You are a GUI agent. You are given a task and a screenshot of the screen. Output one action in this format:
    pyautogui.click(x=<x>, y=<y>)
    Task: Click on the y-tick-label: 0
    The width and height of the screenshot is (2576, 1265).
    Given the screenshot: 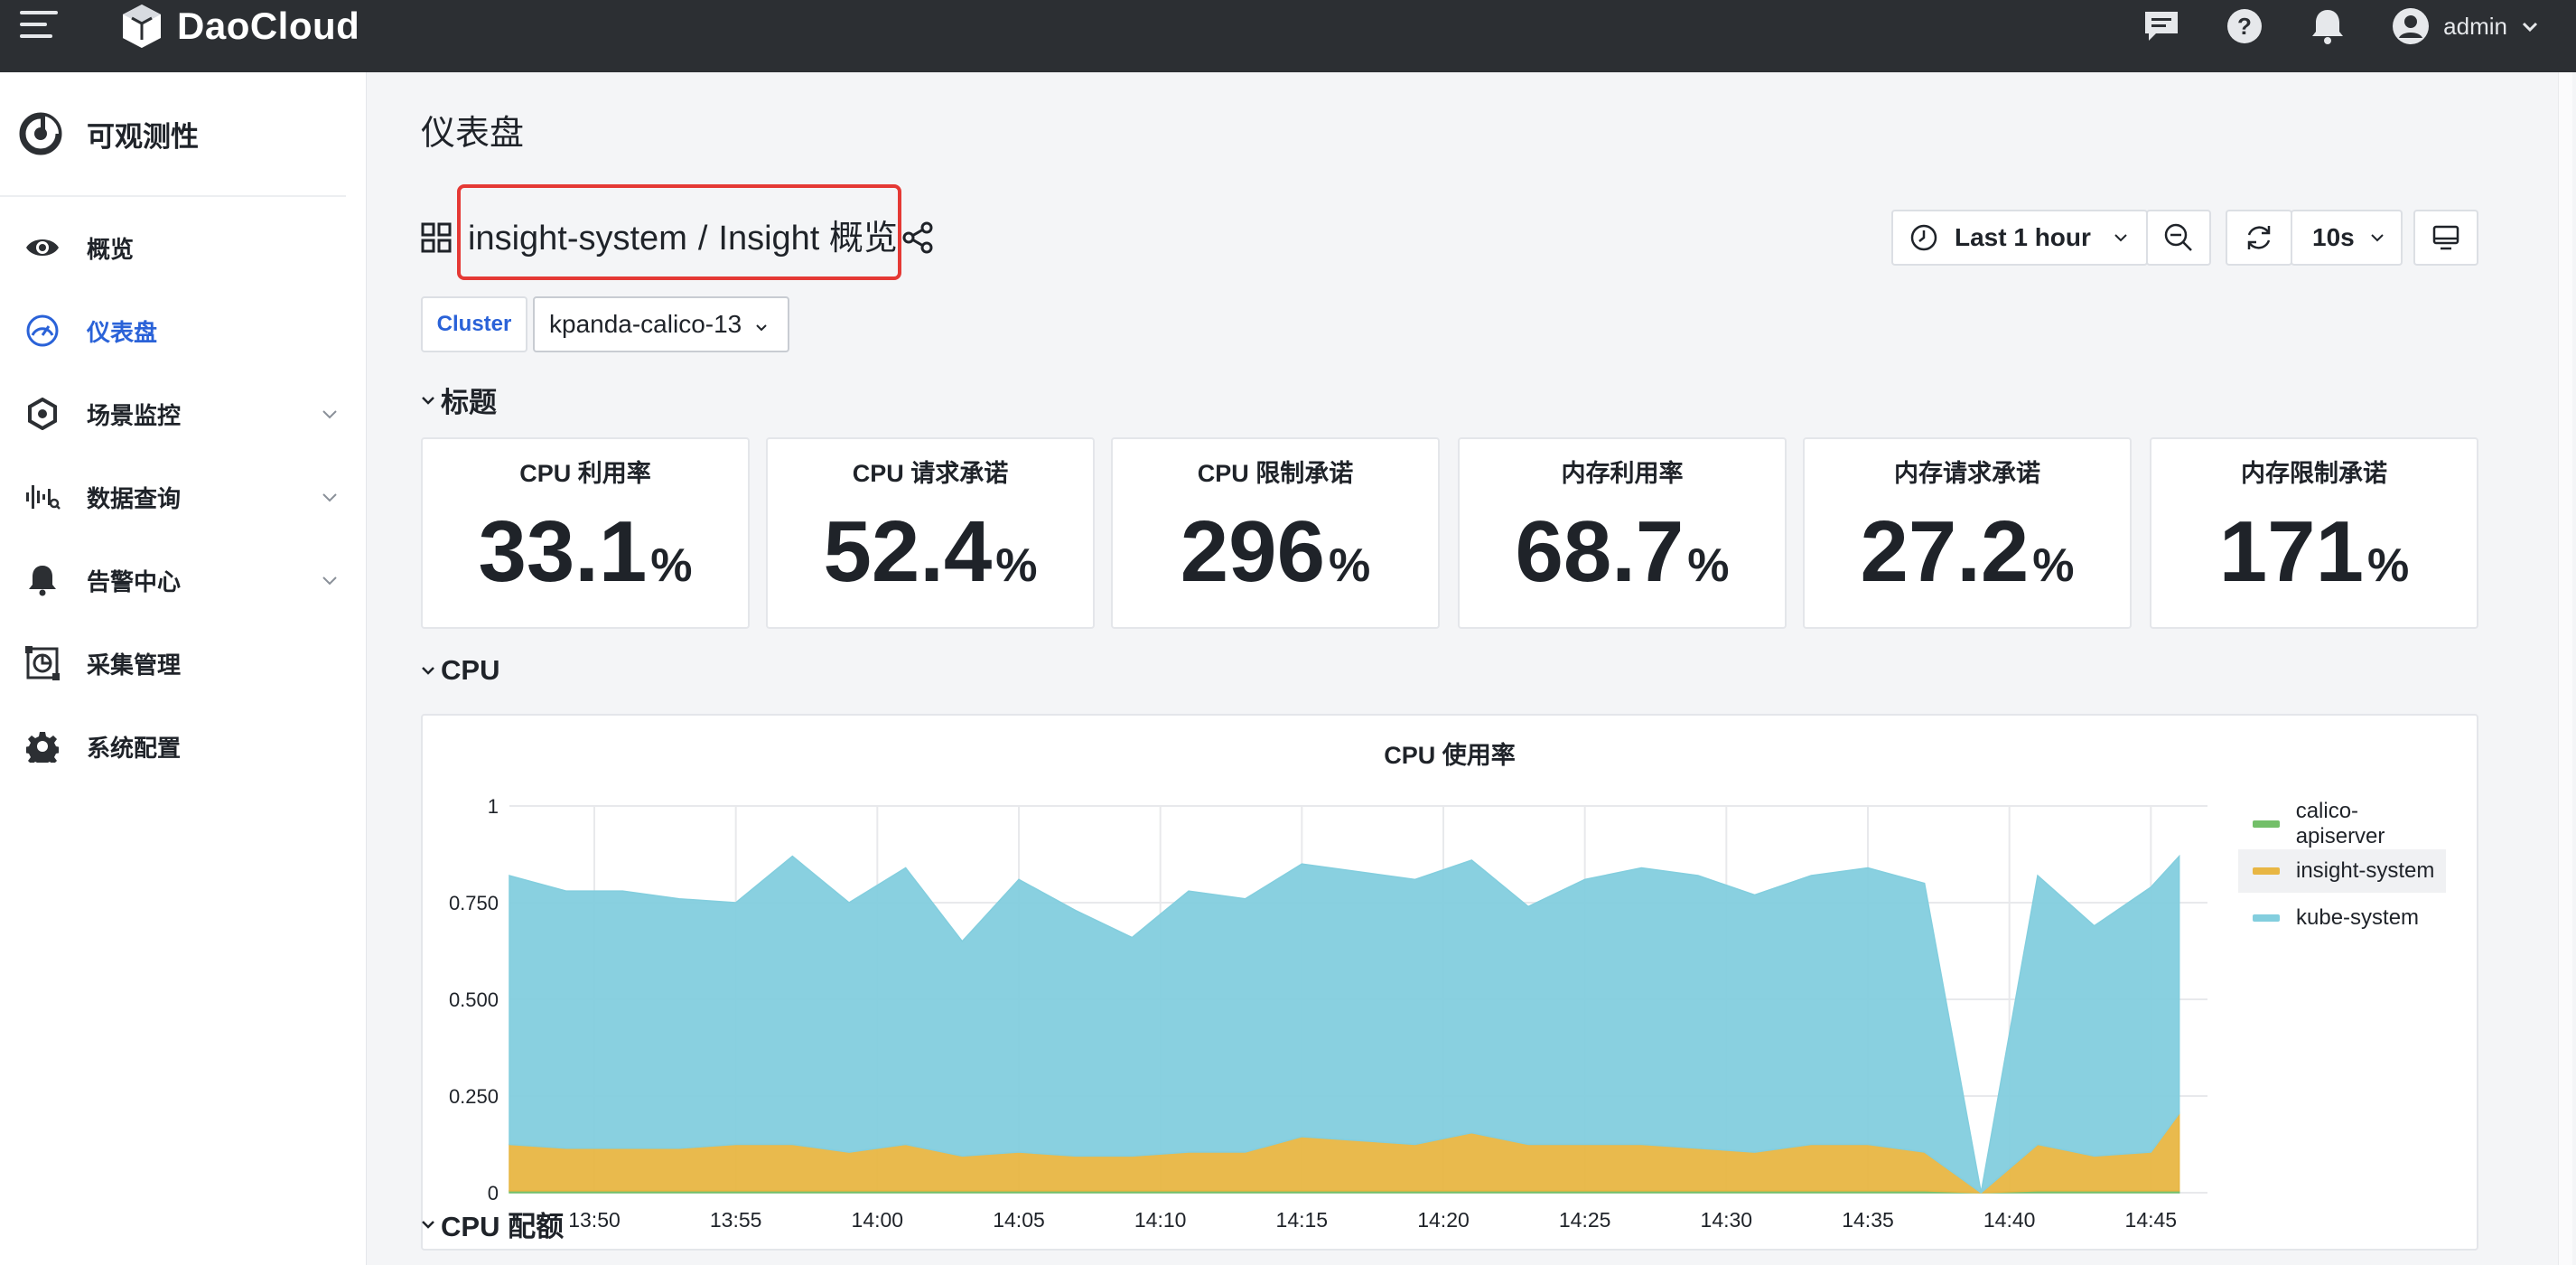 What is the action you would take?
    pyautogui.click(x=493, y=1193)
    